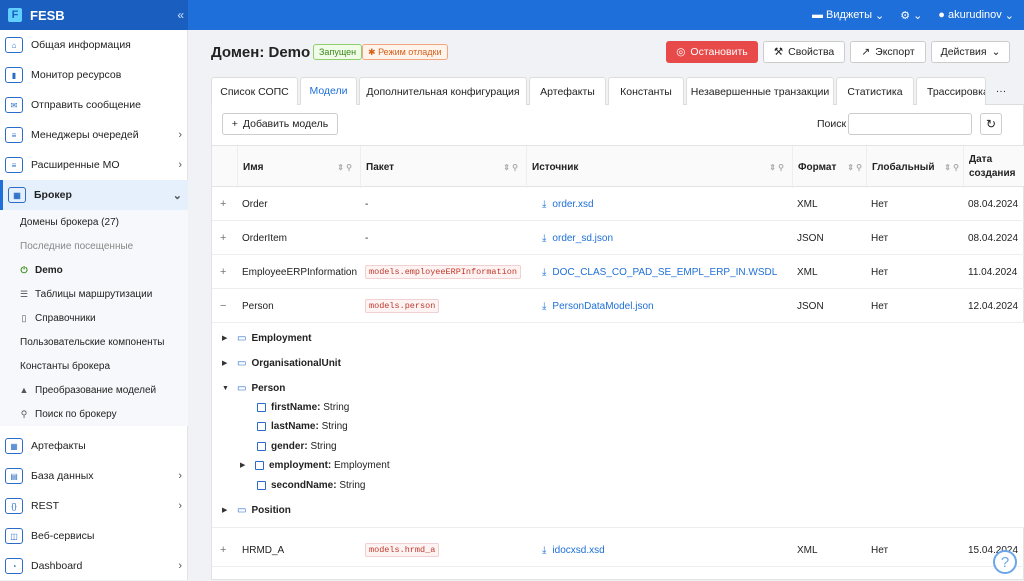  Describe the element at coordinates (281, 338) in the screenshot. I see `tree-node-label: Employment` at that location.